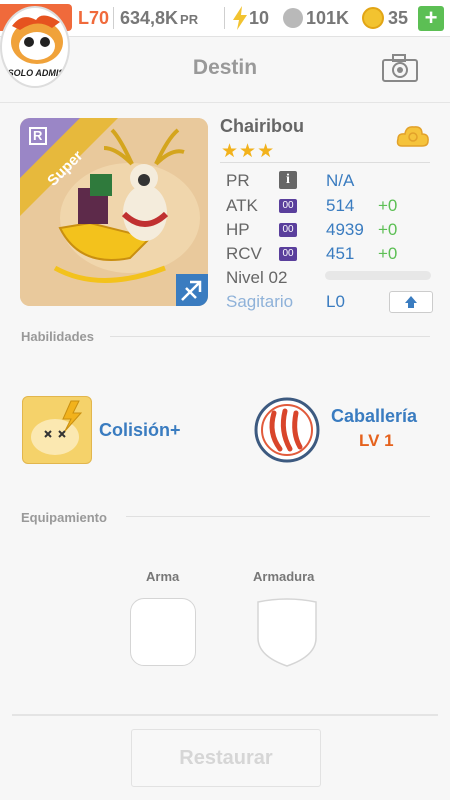 The image size is (450, 800). I want to click on paw-count: 101K, so click(328, 18).